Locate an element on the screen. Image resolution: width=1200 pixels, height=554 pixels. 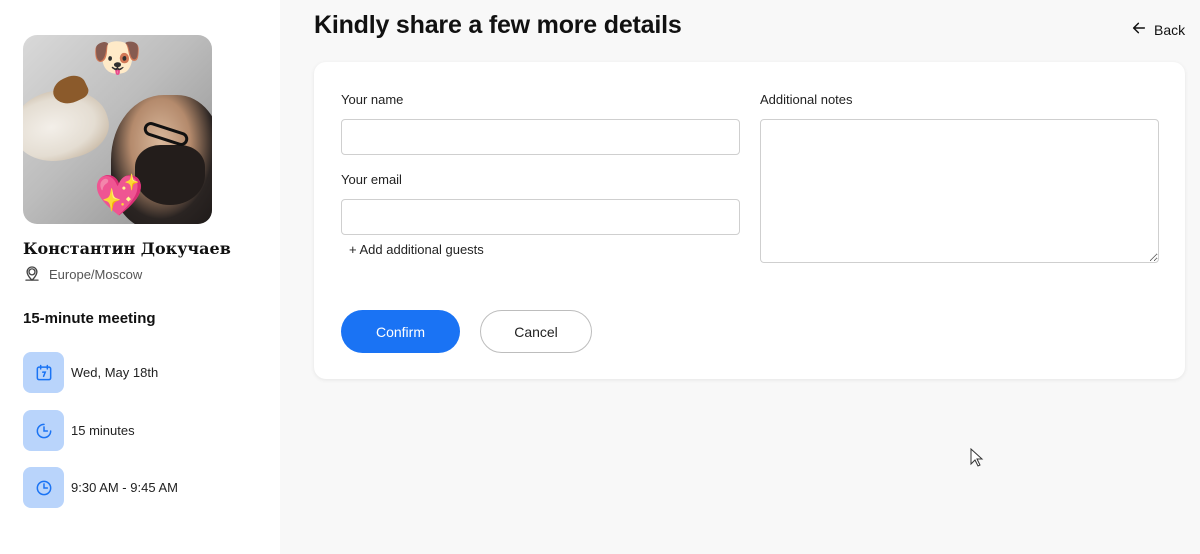
timezone-label: Europe/Moscow is located at coordinates (96, 274).